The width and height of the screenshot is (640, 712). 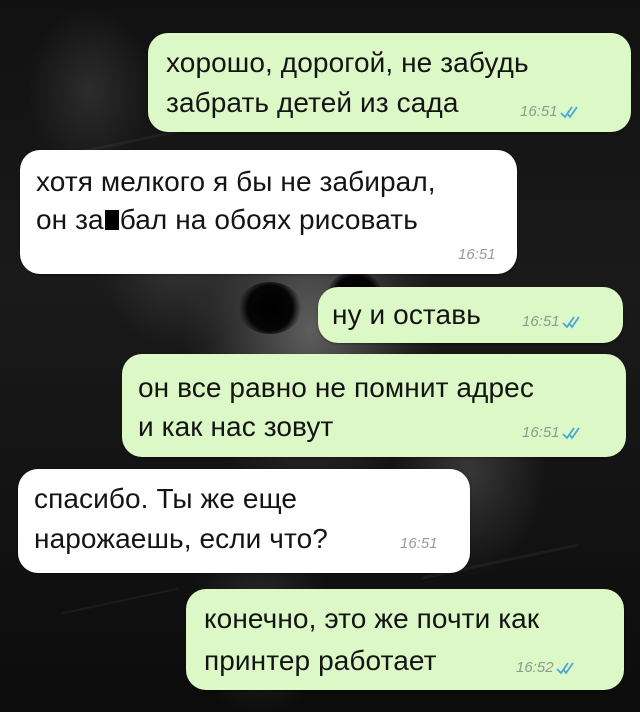 I want to click on message-text-part: бал на обоях рисовать, so click(x=268, y=219).